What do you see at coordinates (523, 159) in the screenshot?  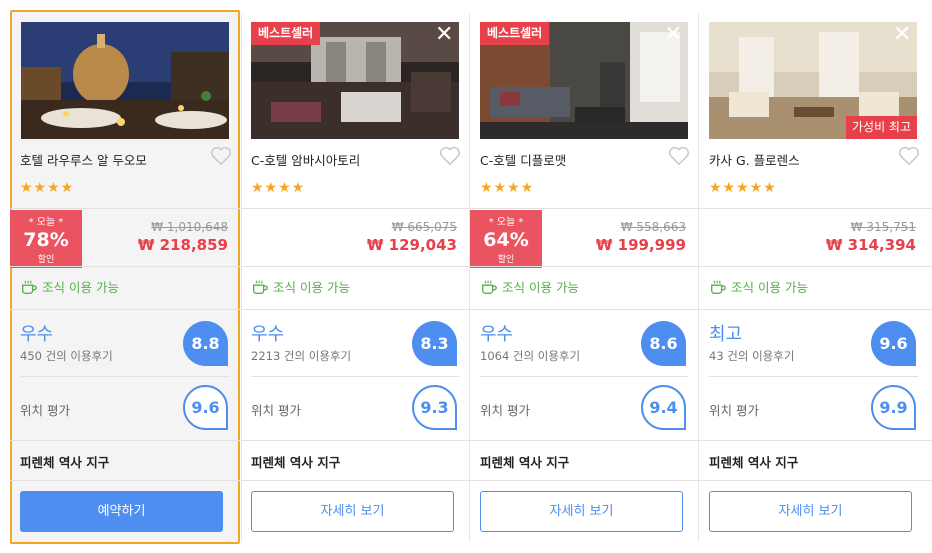 I see `hotel-name: C-호텔 디플로맷` at bounding box center [523, 159].